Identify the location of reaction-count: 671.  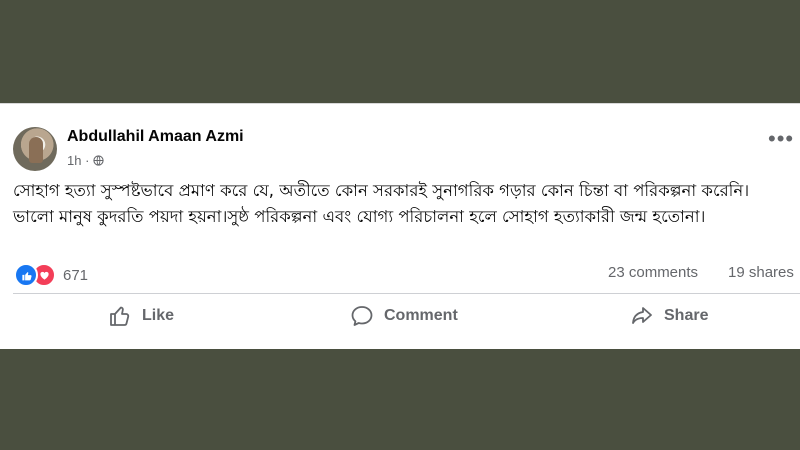
(76, 275).